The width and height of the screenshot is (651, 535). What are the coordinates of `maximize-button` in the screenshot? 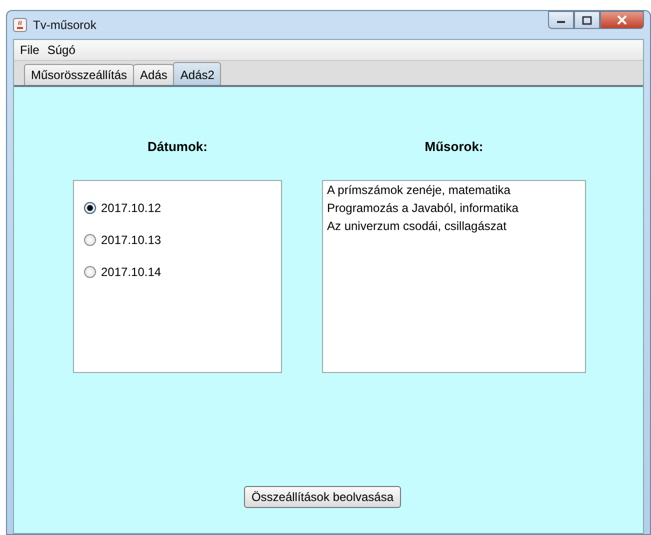 It's located at (587, 20).